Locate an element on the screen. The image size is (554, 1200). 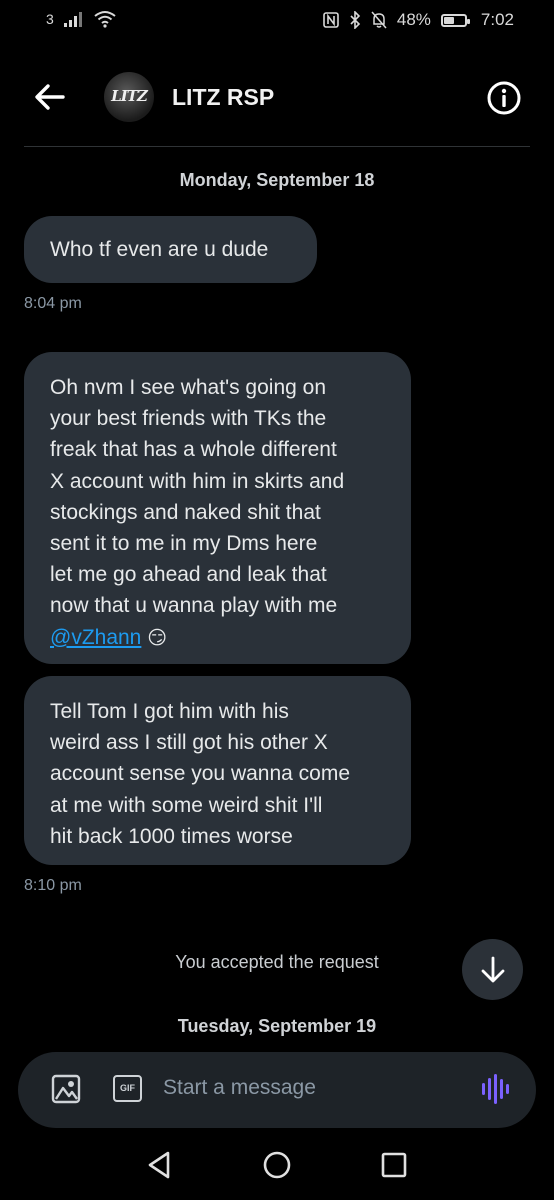
battery-icon is located at coordinates (455, 20).